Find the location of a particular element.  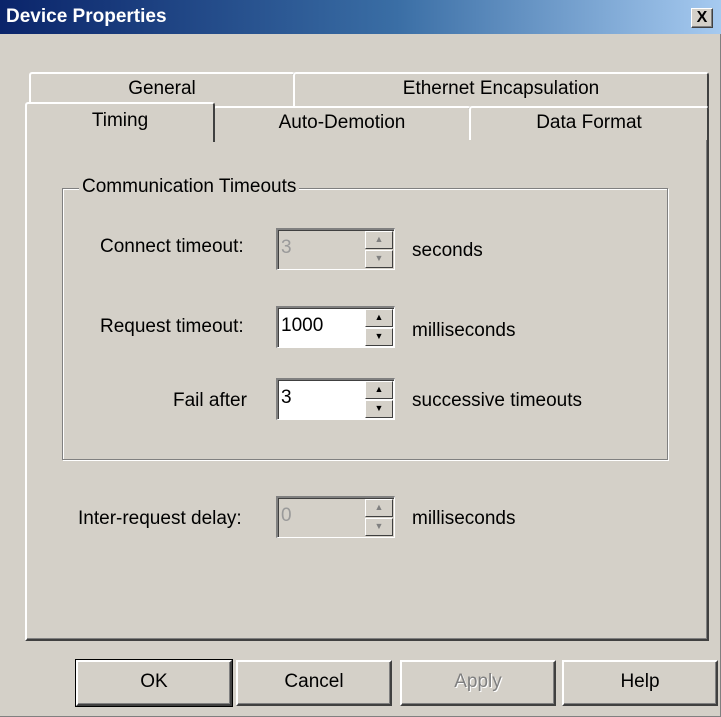

connect-timeout-spinbox: ▲ ▼ is located at coordinates (335, 249).